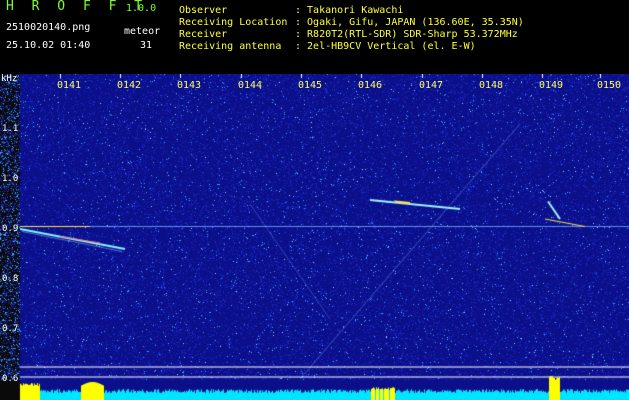 The height and width of the screenshot is (400, 629). Describe the element at coordinates (146, 45) in the screenshot. I see `meteor-count: 31` at that location.